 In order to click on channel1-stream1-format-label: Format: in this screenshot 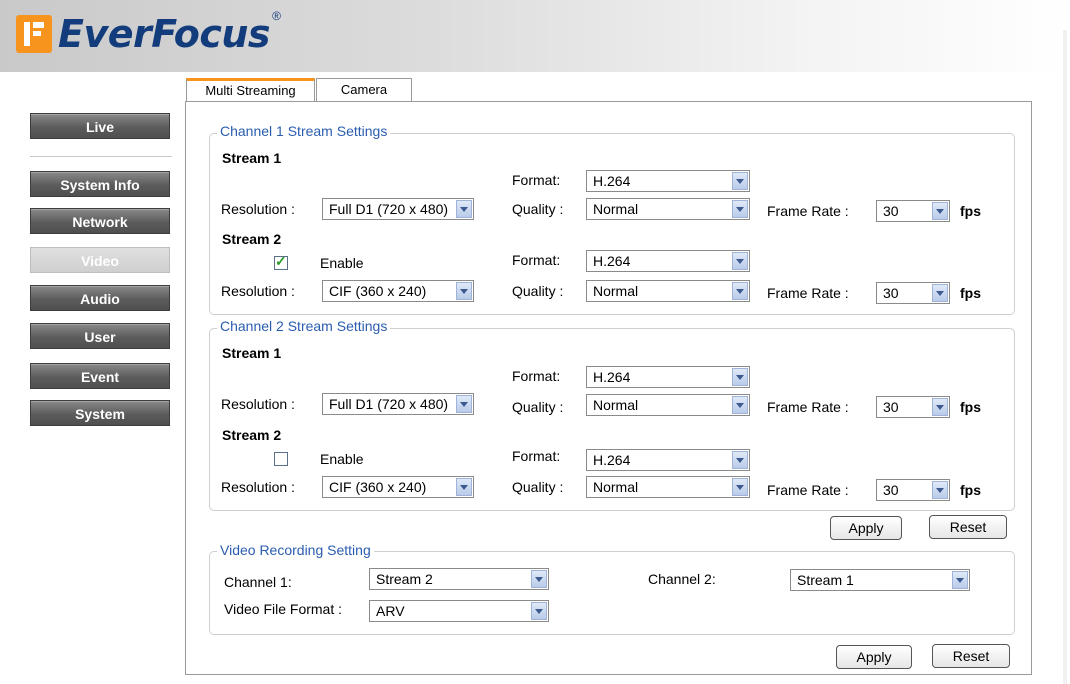, I will do `click(536, 180)`.